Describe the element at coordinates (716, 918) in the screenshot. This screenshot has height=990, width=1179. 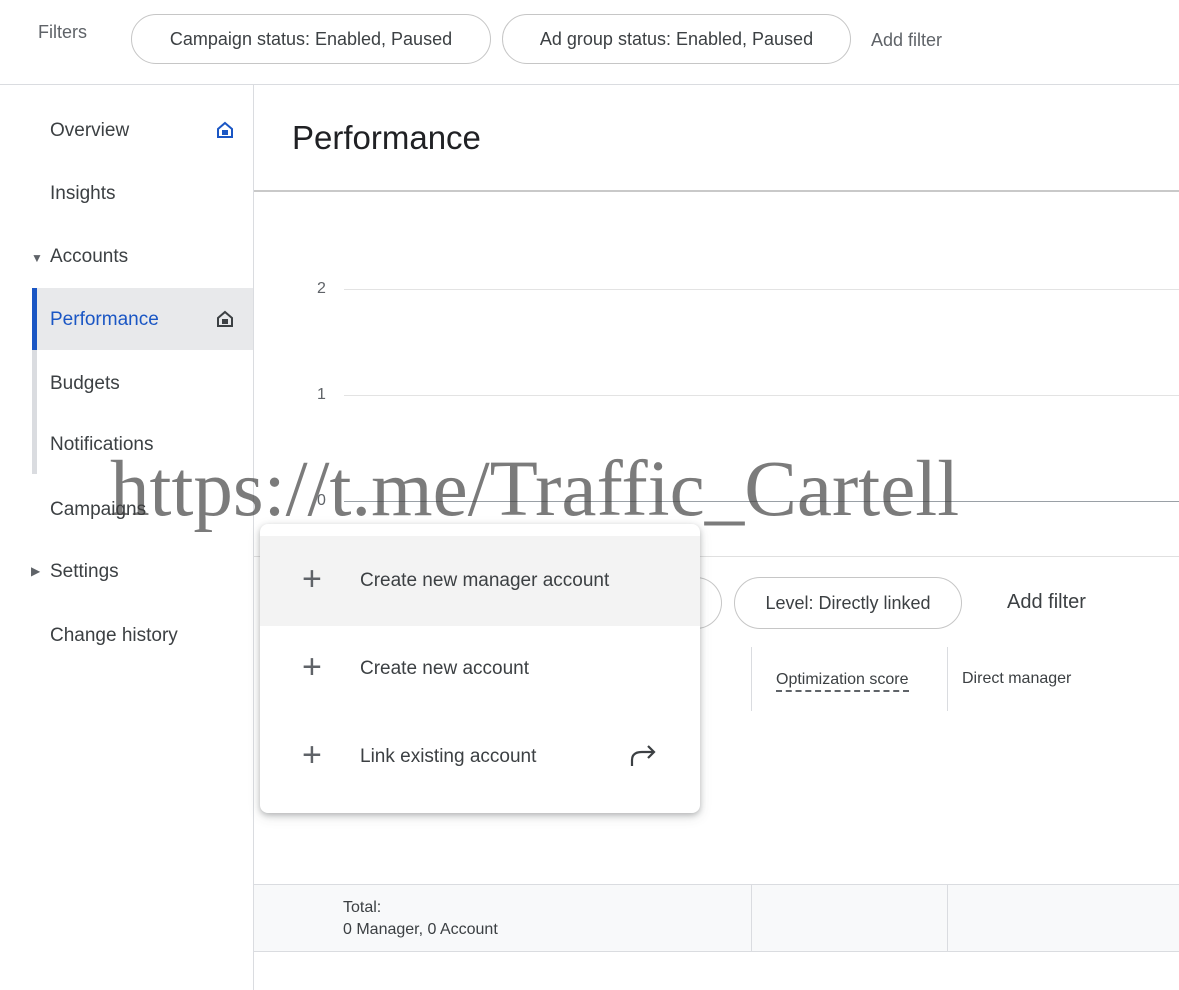
I see `table-total-row: Total: 0 Manager, 0 Account` at that location.